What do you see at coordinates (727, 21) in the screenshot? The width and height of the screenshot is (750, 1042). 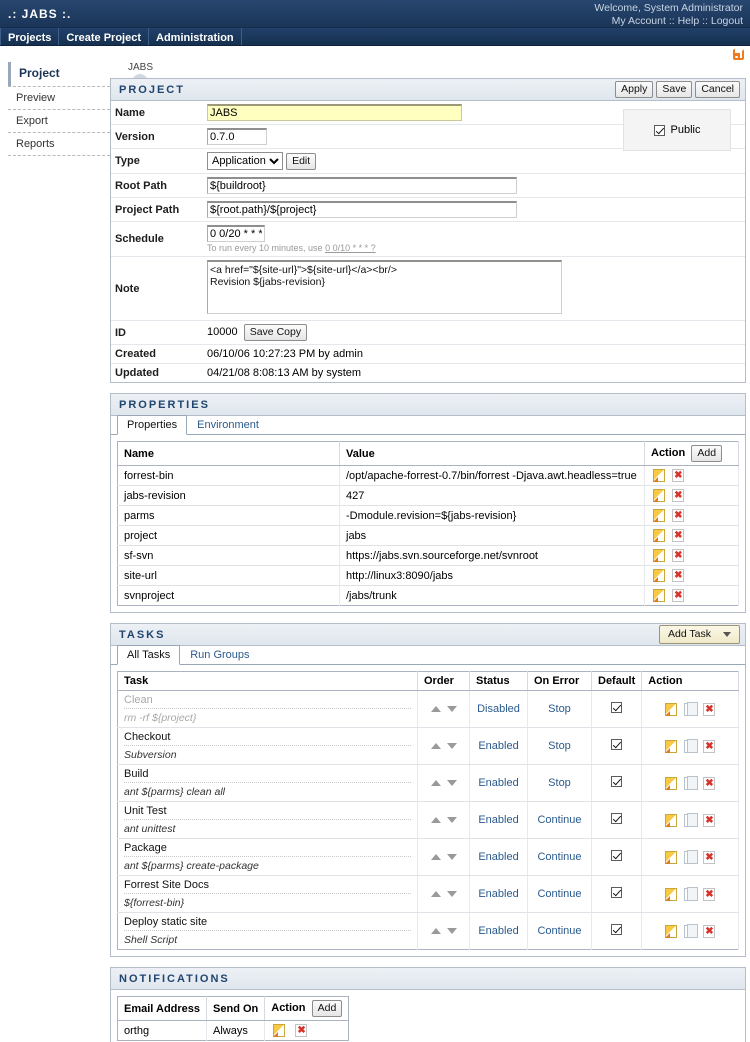 I see `logout-link: Logout` at bounding box center [727, 21].